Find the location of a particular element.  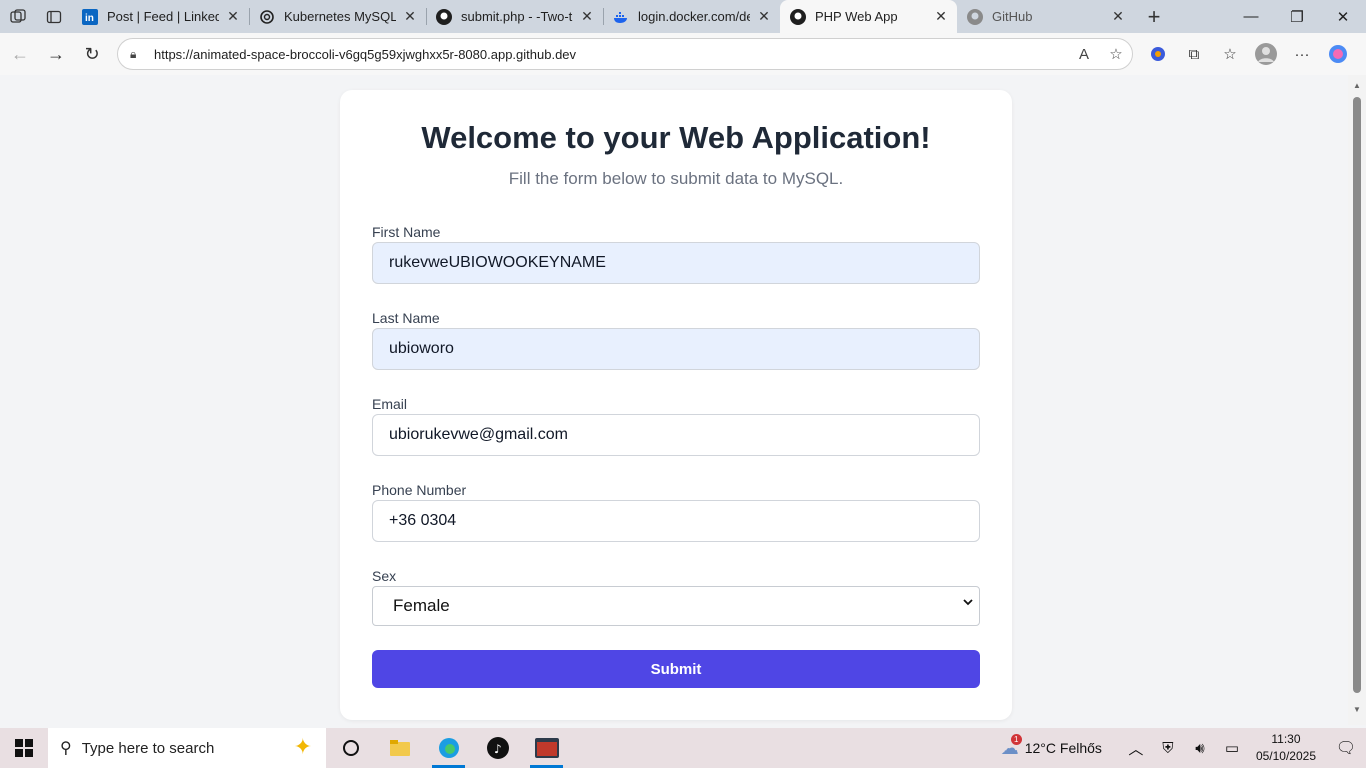

notifications-icon: 🗨︎ is located at coordinates (1346, 748).